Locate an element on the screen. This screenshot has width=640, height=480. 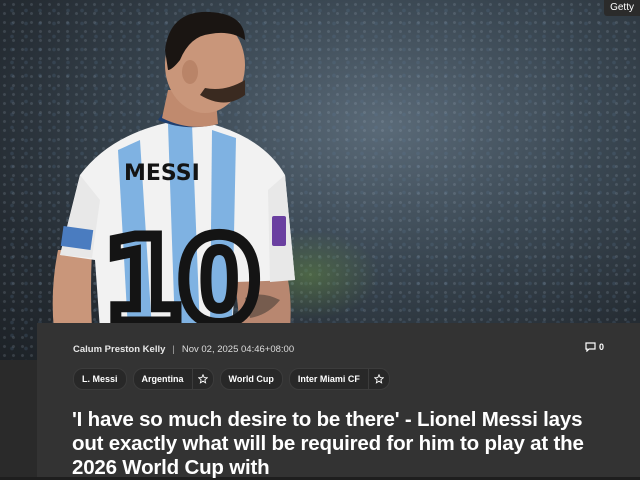
tag-world-cup: World Cup is located at coordinates (251, 379).